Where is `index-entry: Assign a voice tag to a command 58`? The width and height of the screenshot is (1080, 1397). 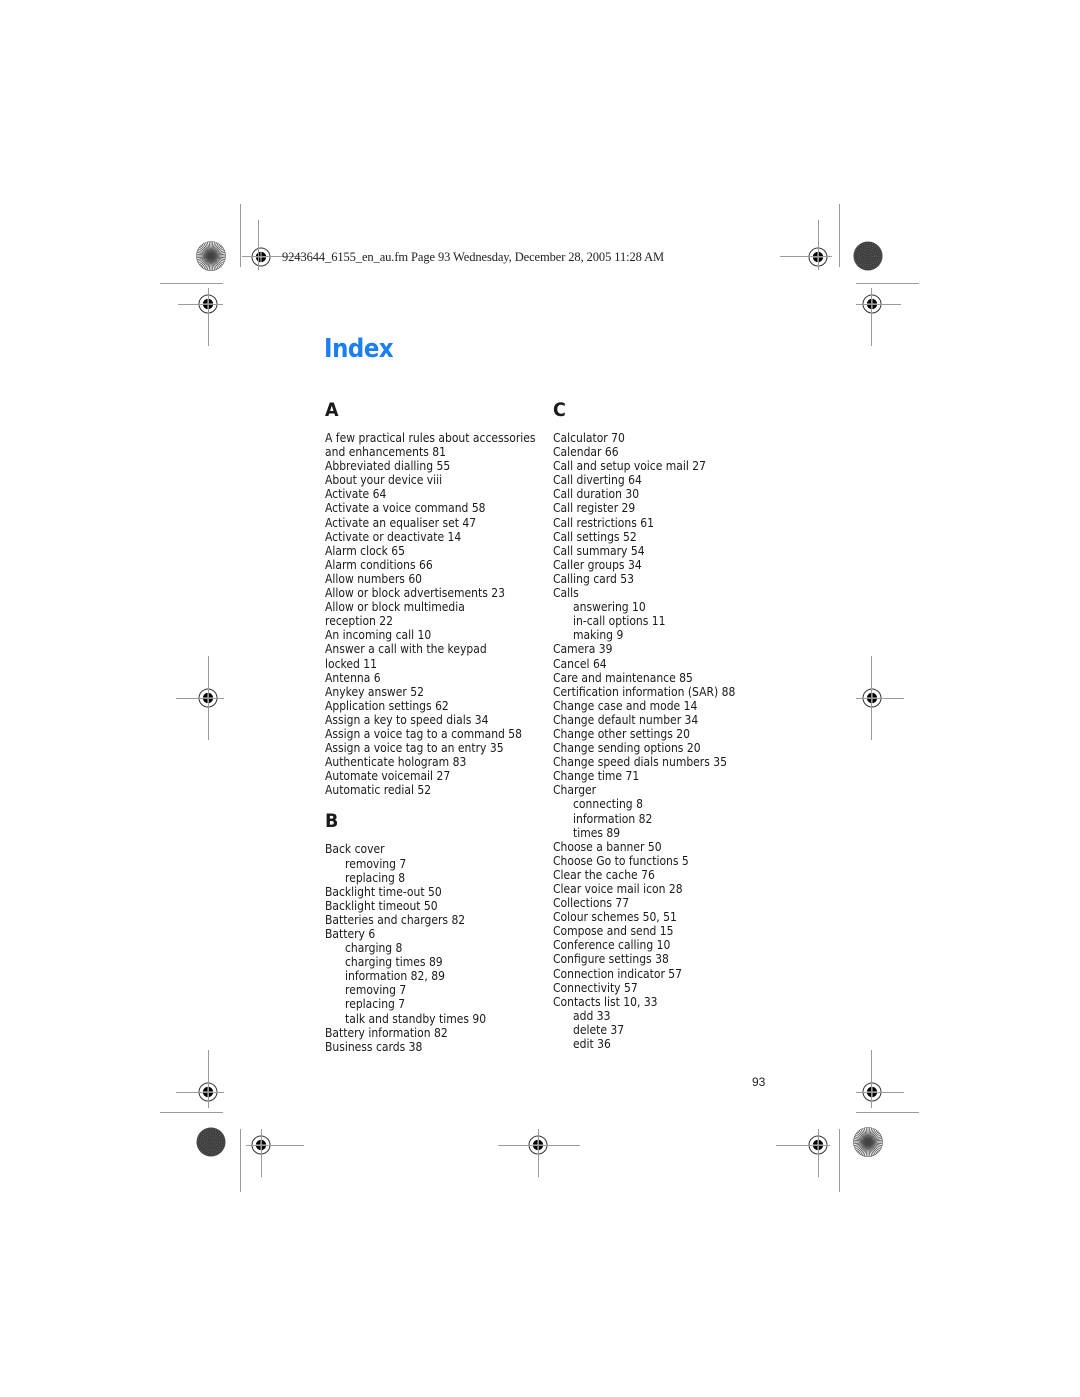 index-entry: Assign a voice tag to a command 58 is located at coordinates (424, 733).